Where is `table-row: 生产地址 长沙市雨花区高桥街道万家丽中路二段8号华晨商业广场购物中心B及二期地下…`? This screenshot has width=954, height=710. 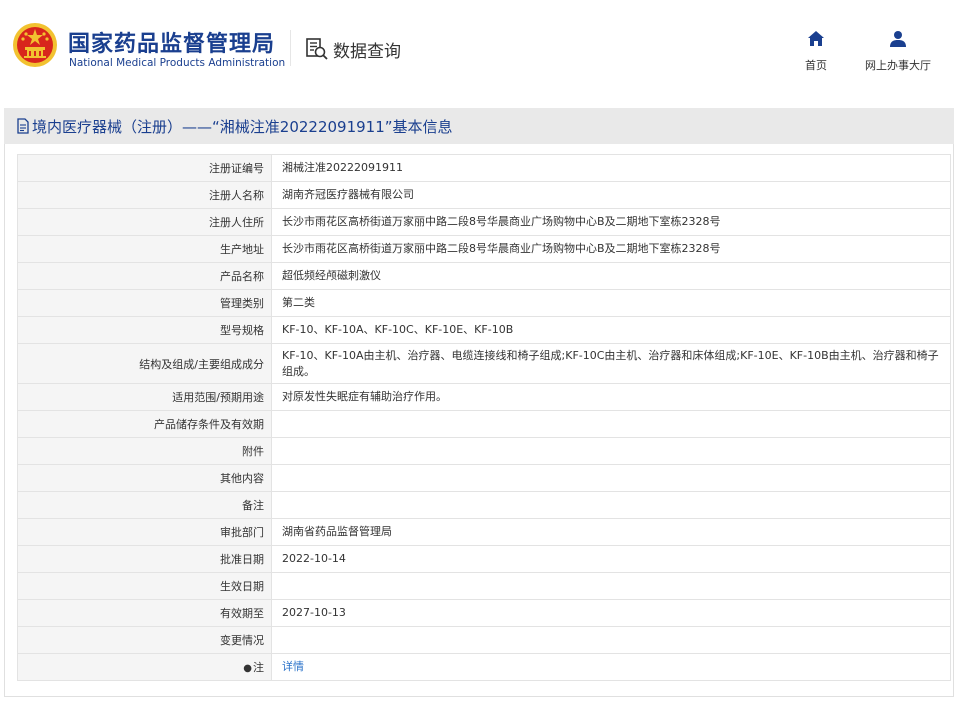 table-row: 生产地址 长沙市雨花区高桥街道万家丽中路二段8号华晨商业广场购物中心B及二期地下… is located at coordinates (484, 249).